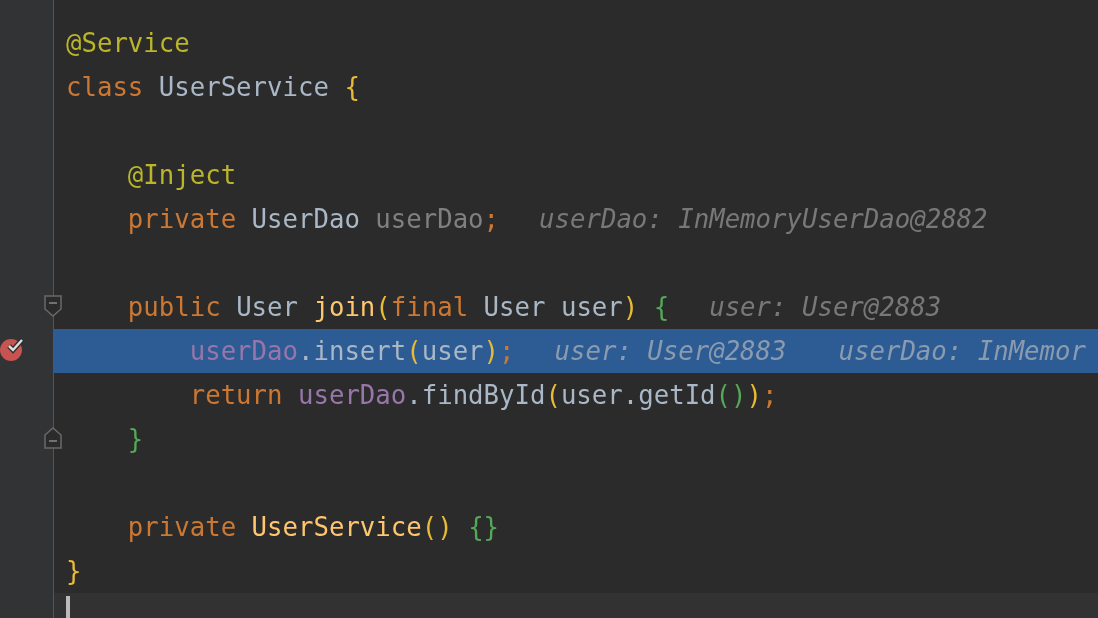 The height and width of the screenshot is (618, 1098). Describe the element at coordinates (53, 306) in the screenshot. I see `fold-start-icon` at that location.